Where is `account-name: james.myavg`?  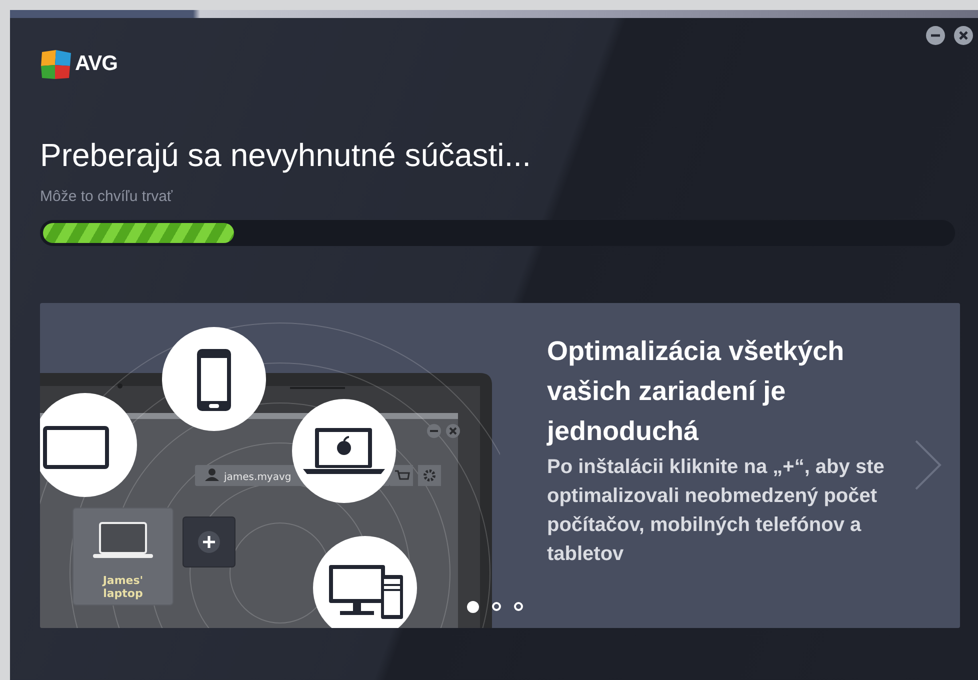
account-name: james.myavg is located at coordinates (258, 477).